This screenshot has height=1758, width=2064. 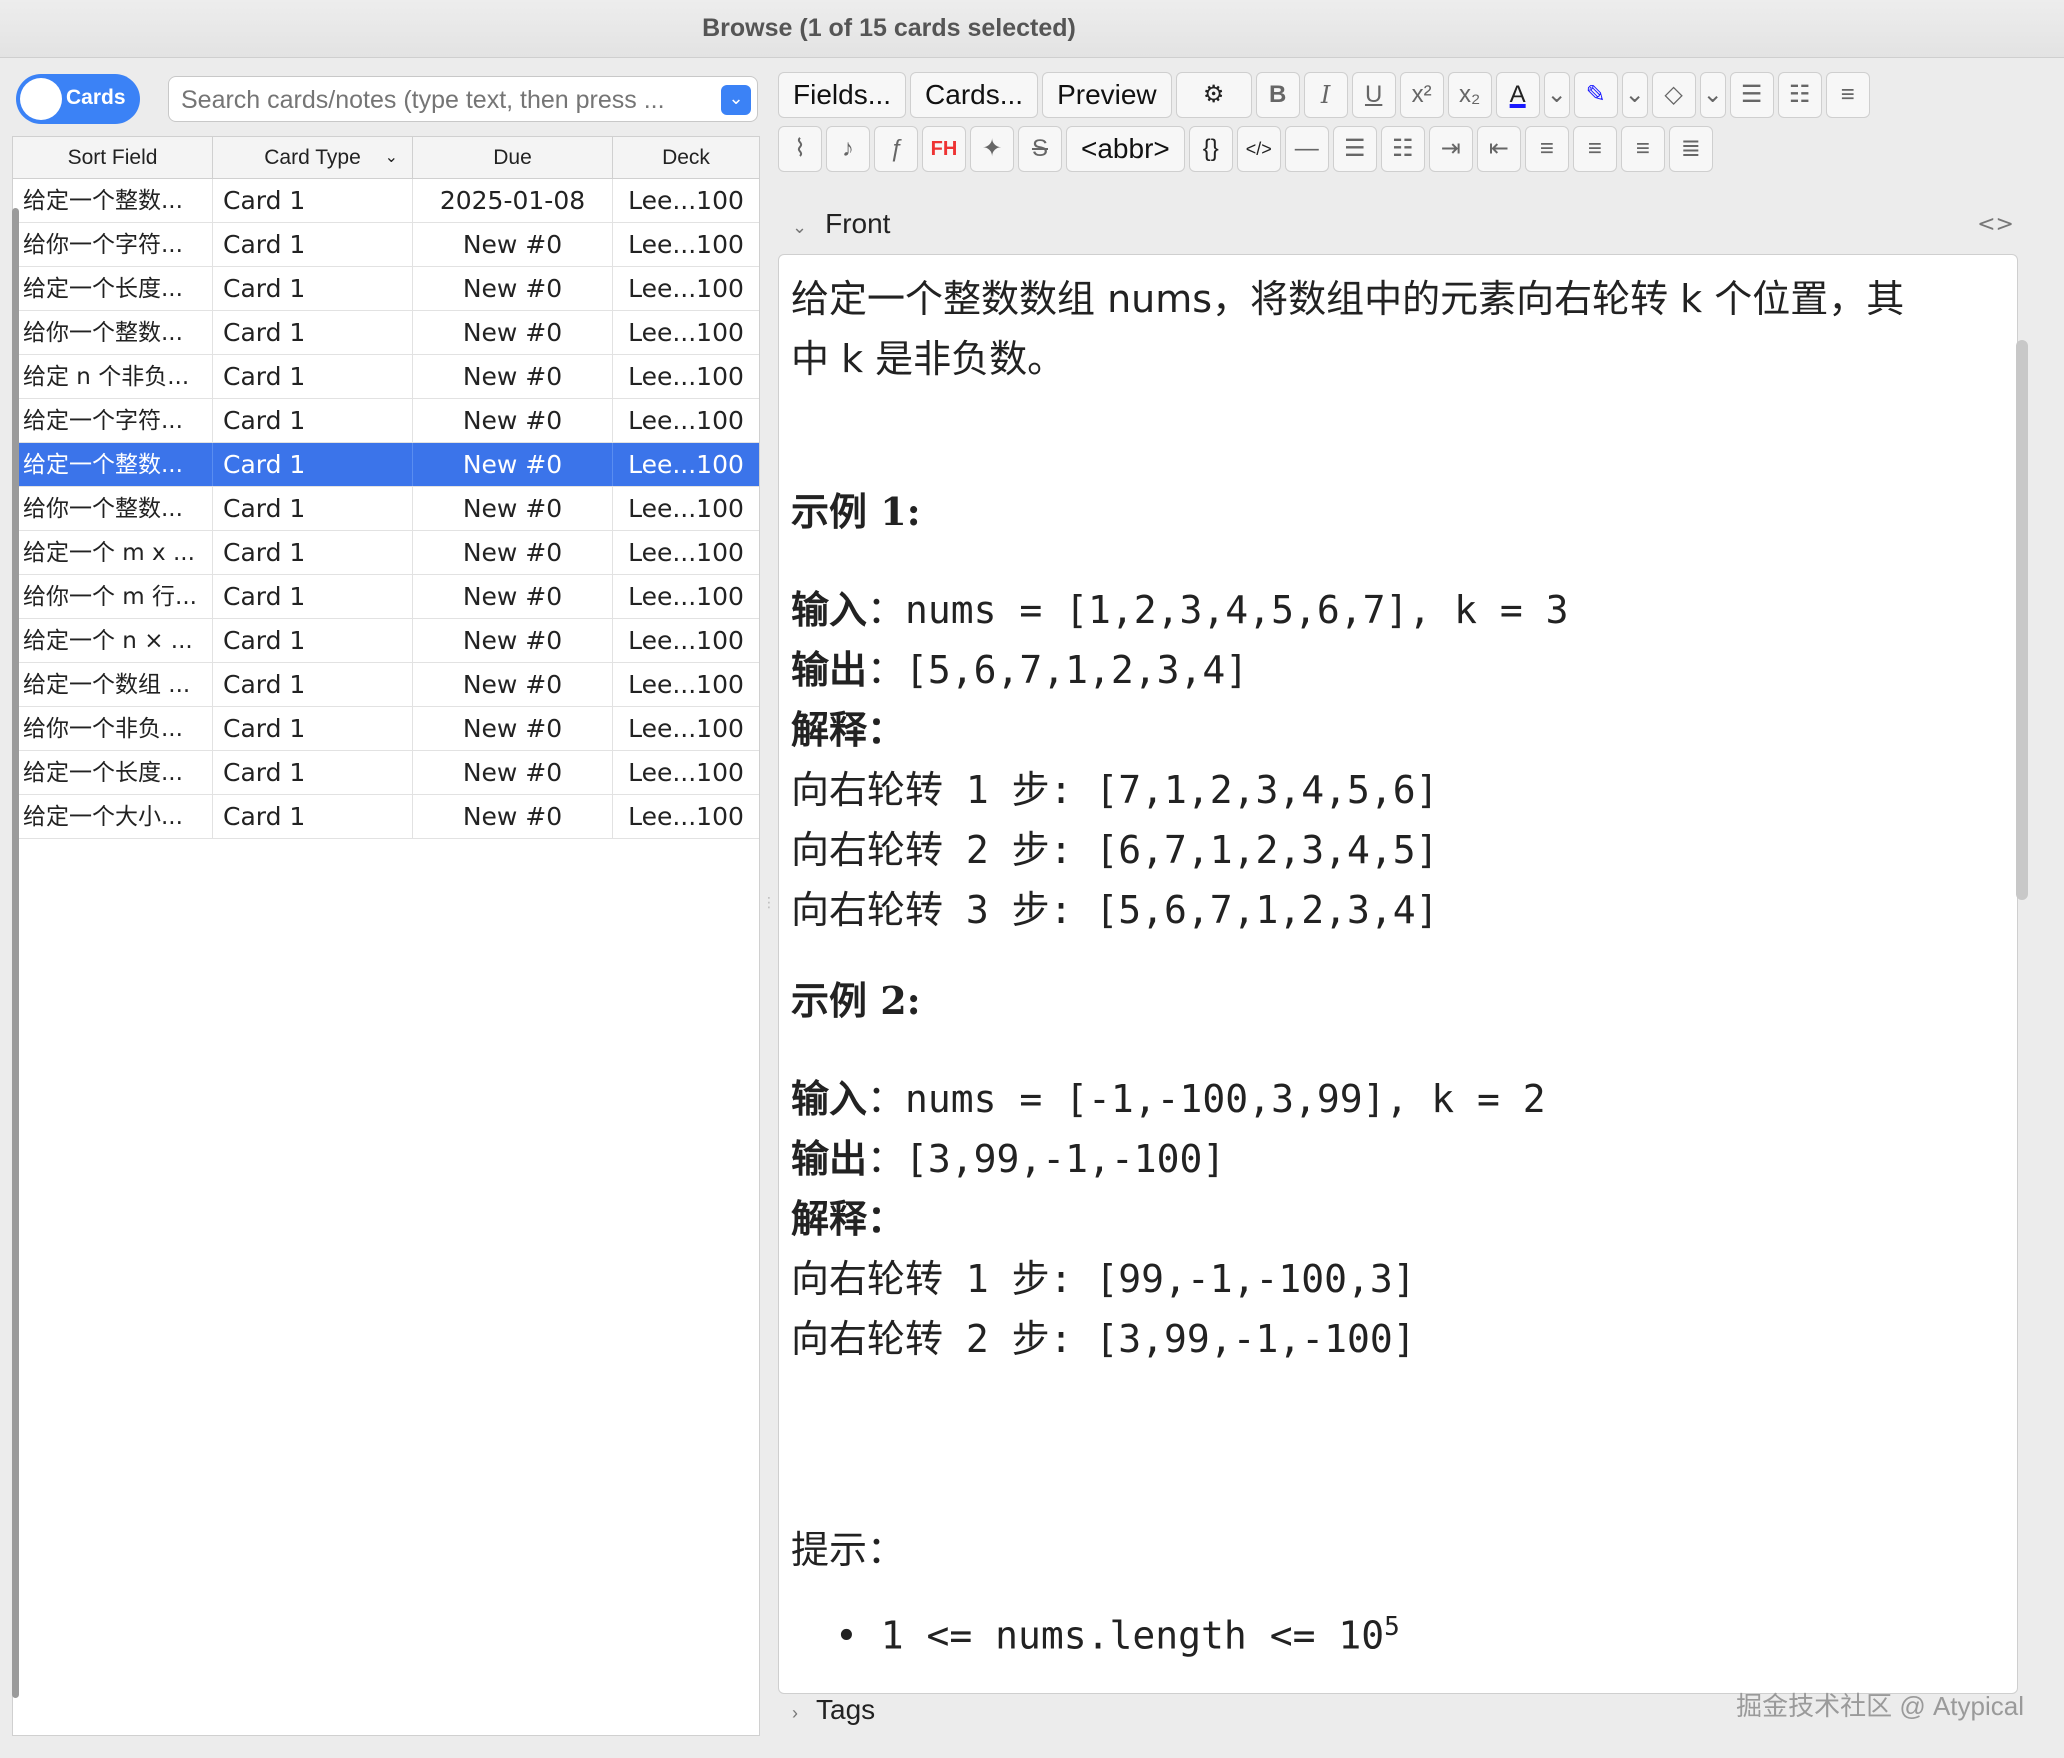 I want to click on column-header-sort-field: Sort Field, so click(x=113, y=157).